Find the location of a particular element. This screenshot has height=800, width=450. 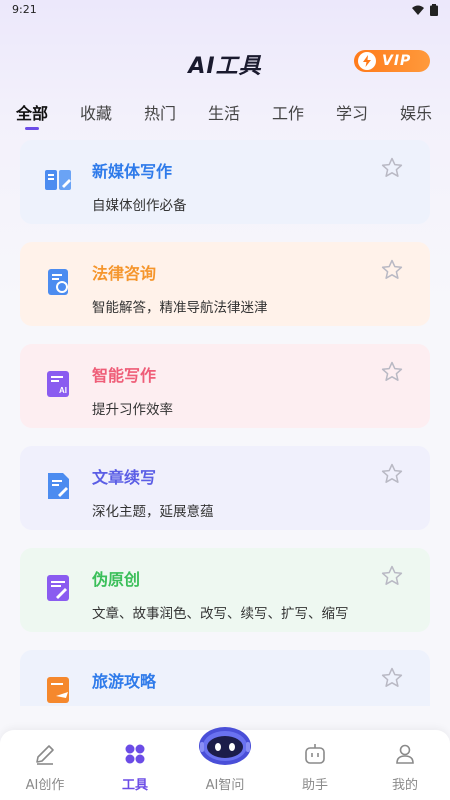

tool-title: 文章续写 is located at coordinates (124, 477).